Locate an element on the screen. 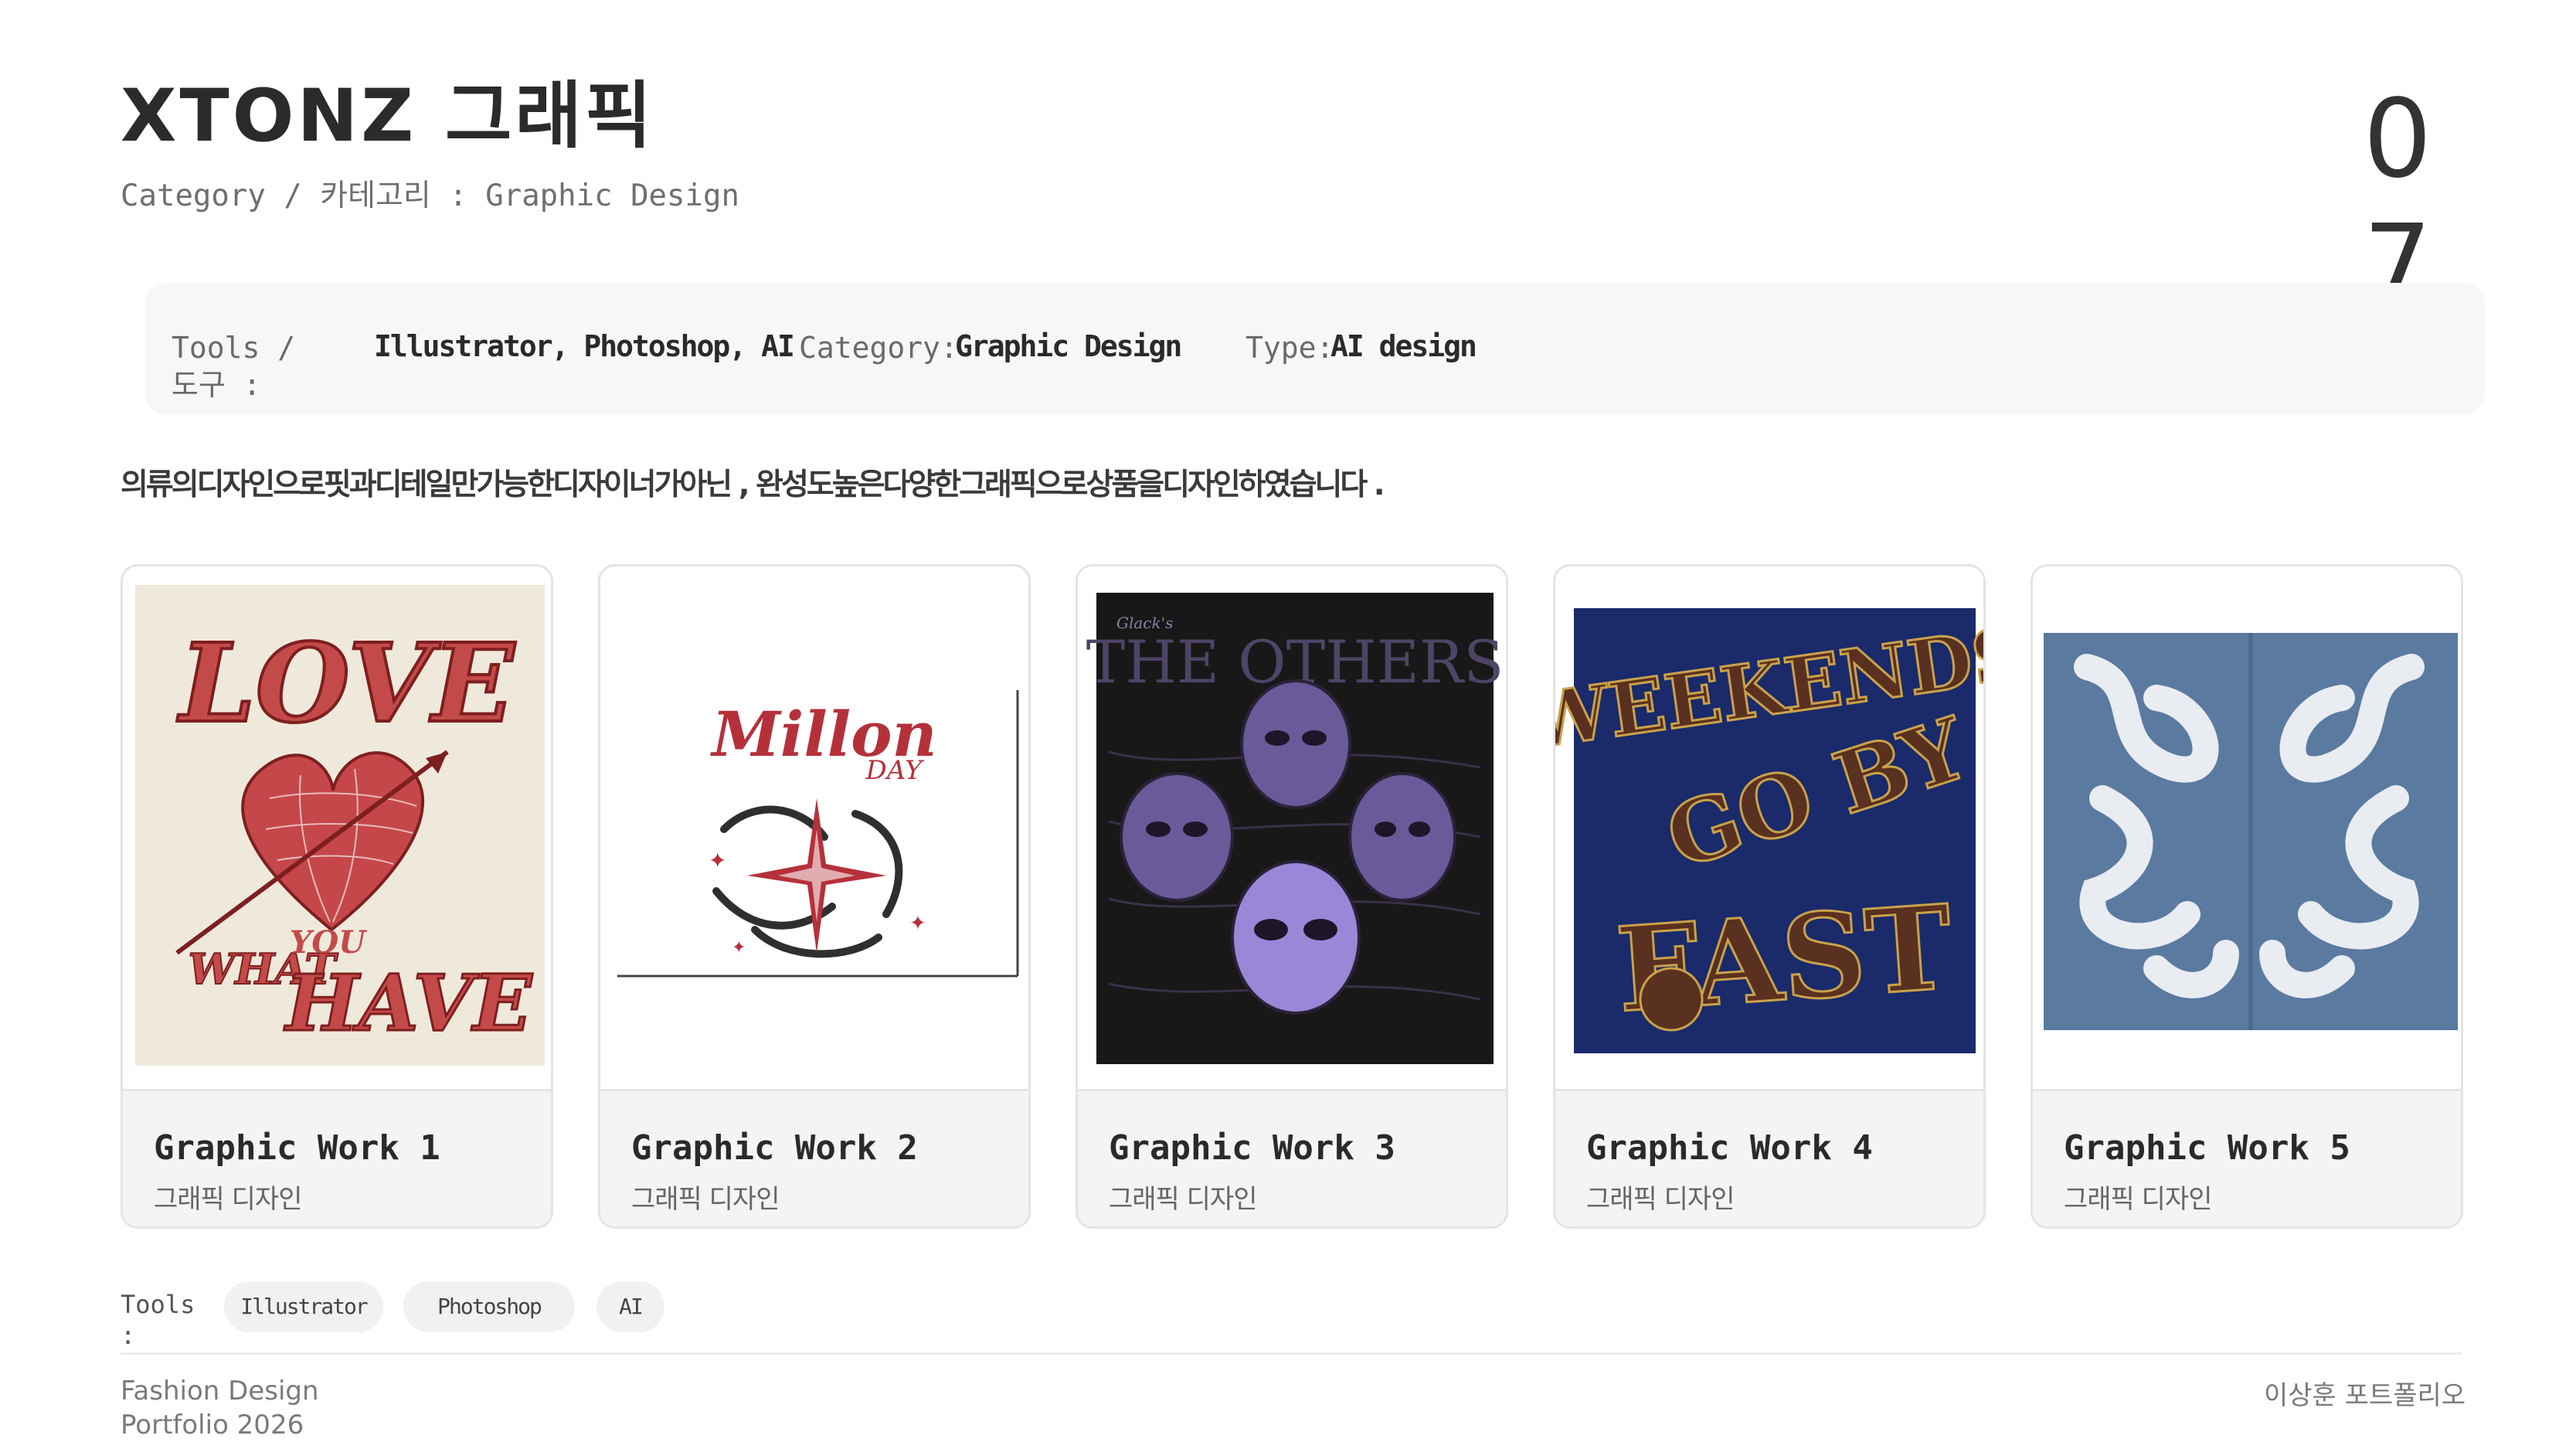 Image resolution: width=2576 pixels, height=1449 pixels. artwork-love-heart: LOVE WHAT YOU HAVE is located at coordinates (337, 828).